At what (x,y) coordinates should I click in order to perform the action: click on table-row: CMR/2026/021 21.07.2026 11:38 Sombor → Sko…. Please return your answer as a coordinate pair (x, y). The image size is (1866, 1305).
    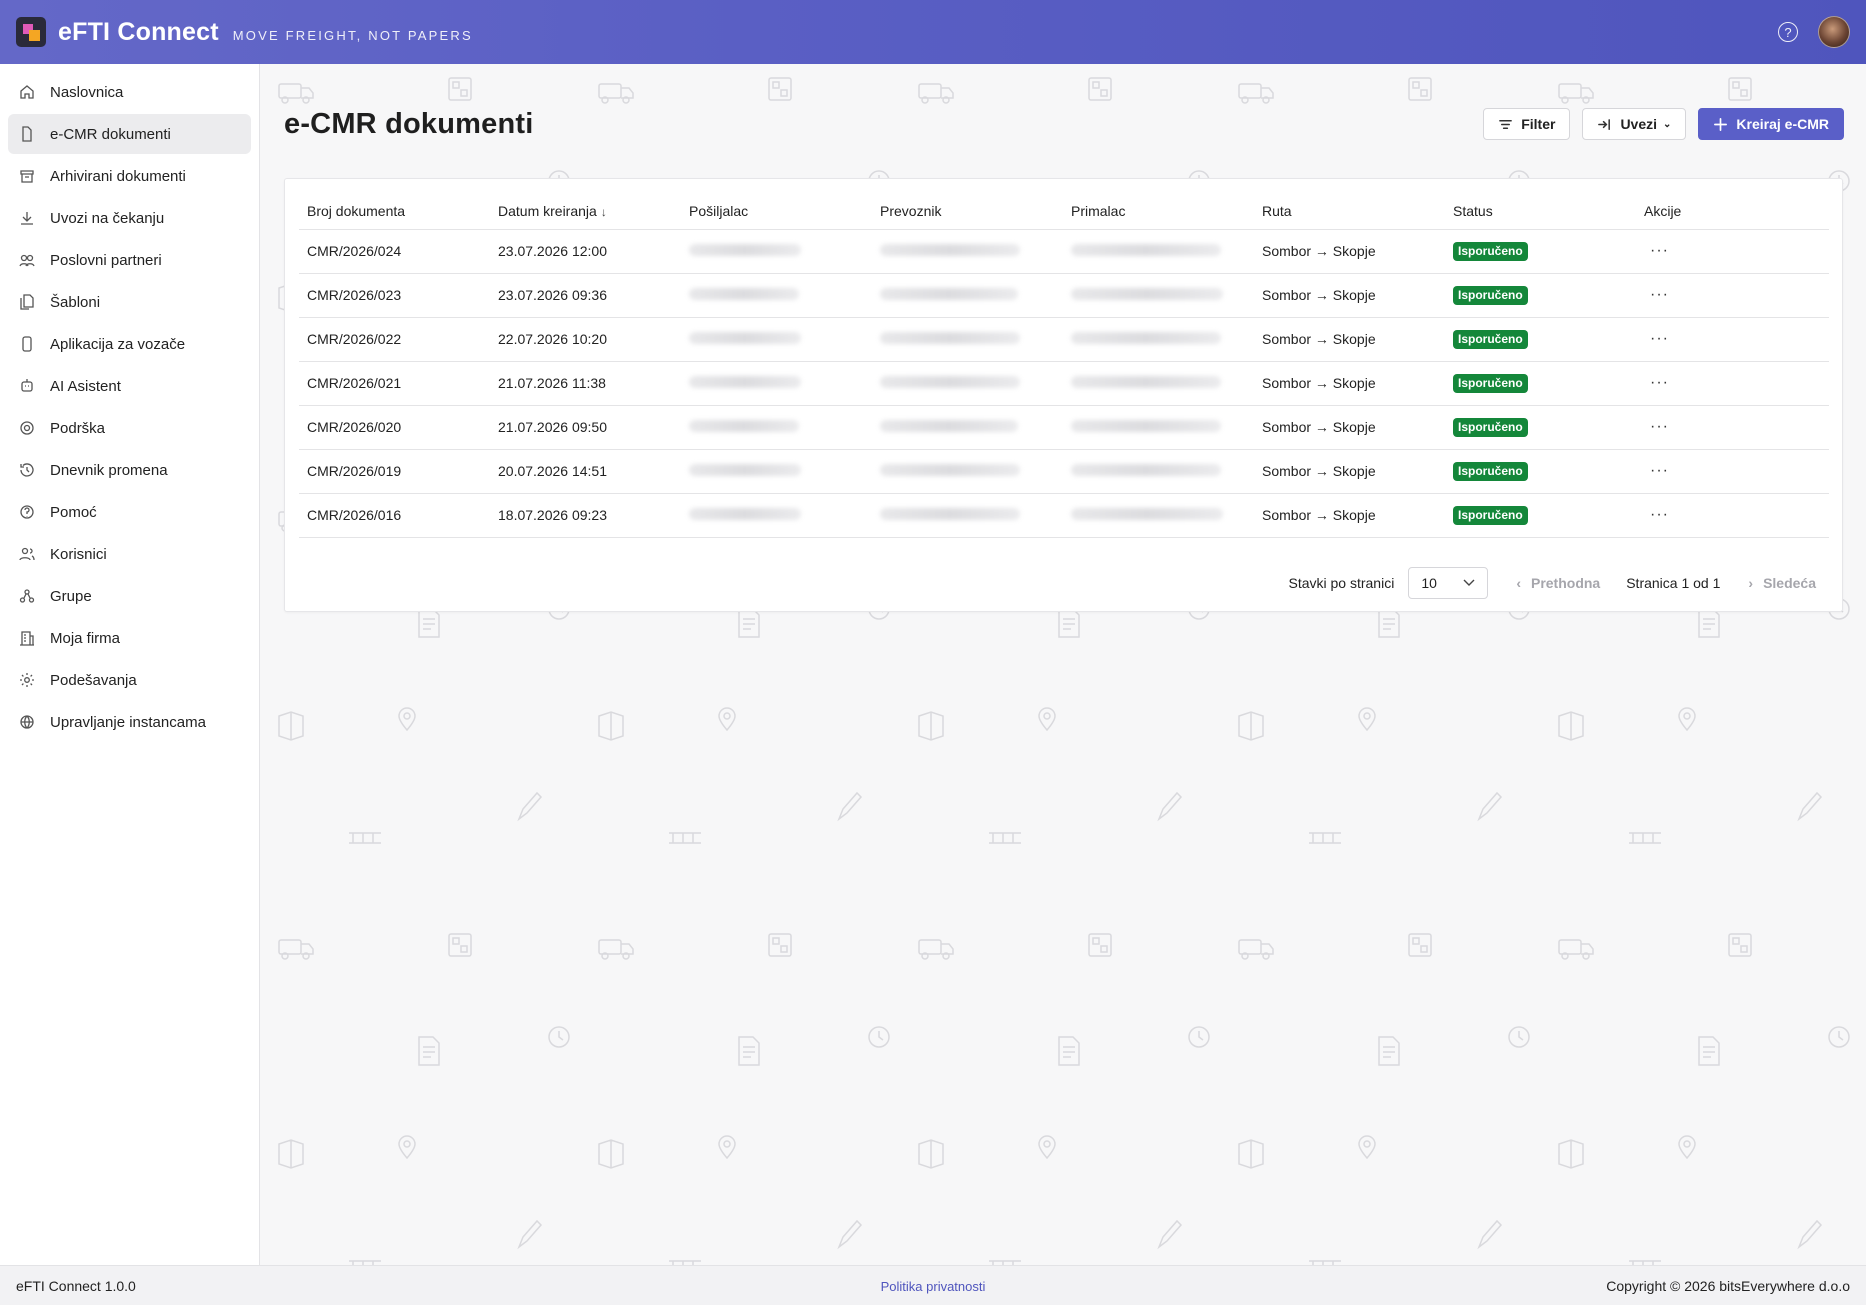
    Looking at the image, I should click on (1064, 383).